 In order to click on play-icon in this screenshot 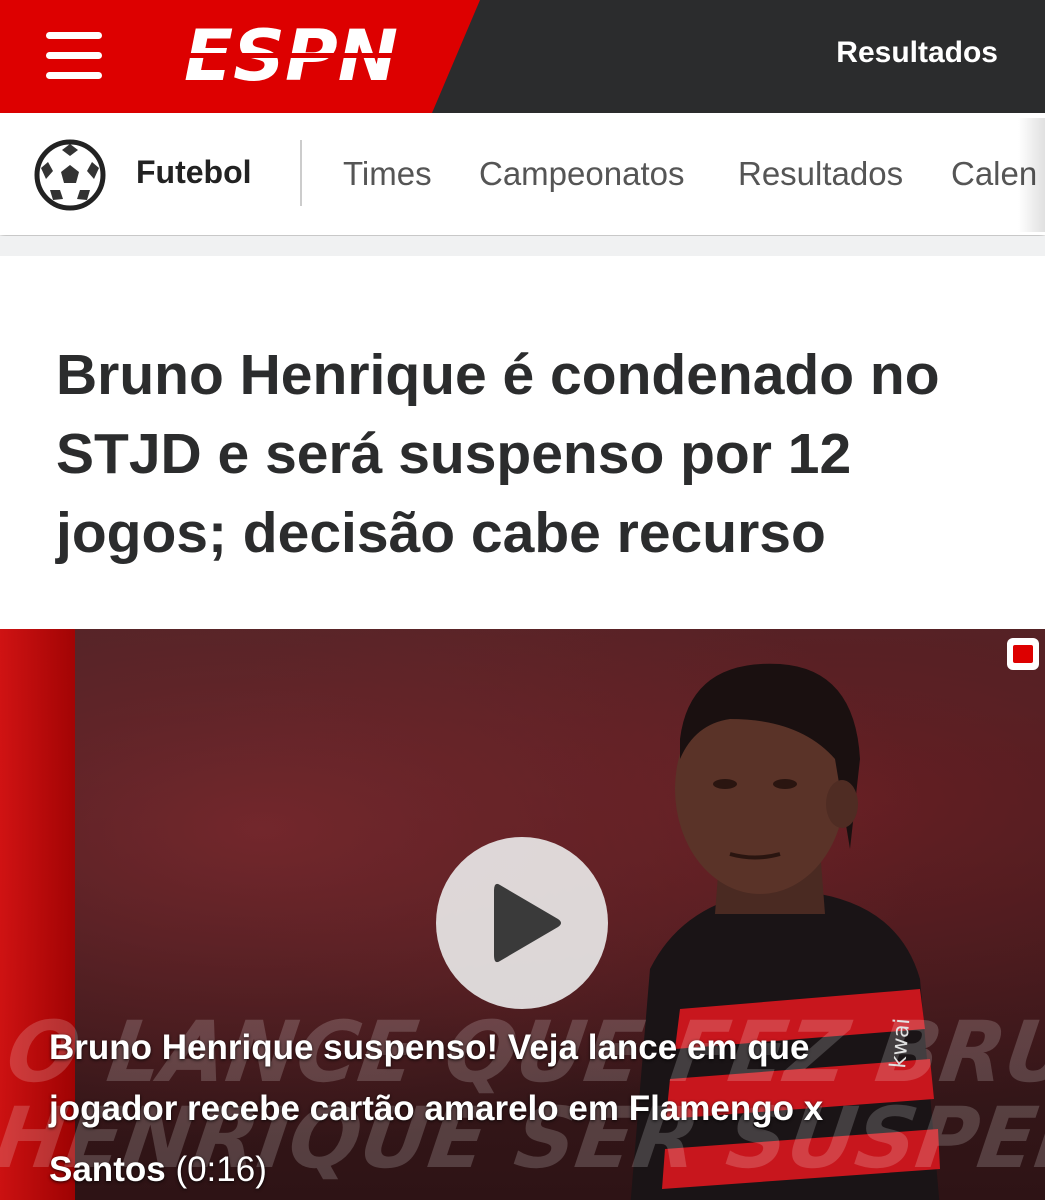, I will do `click(527, 923)`.